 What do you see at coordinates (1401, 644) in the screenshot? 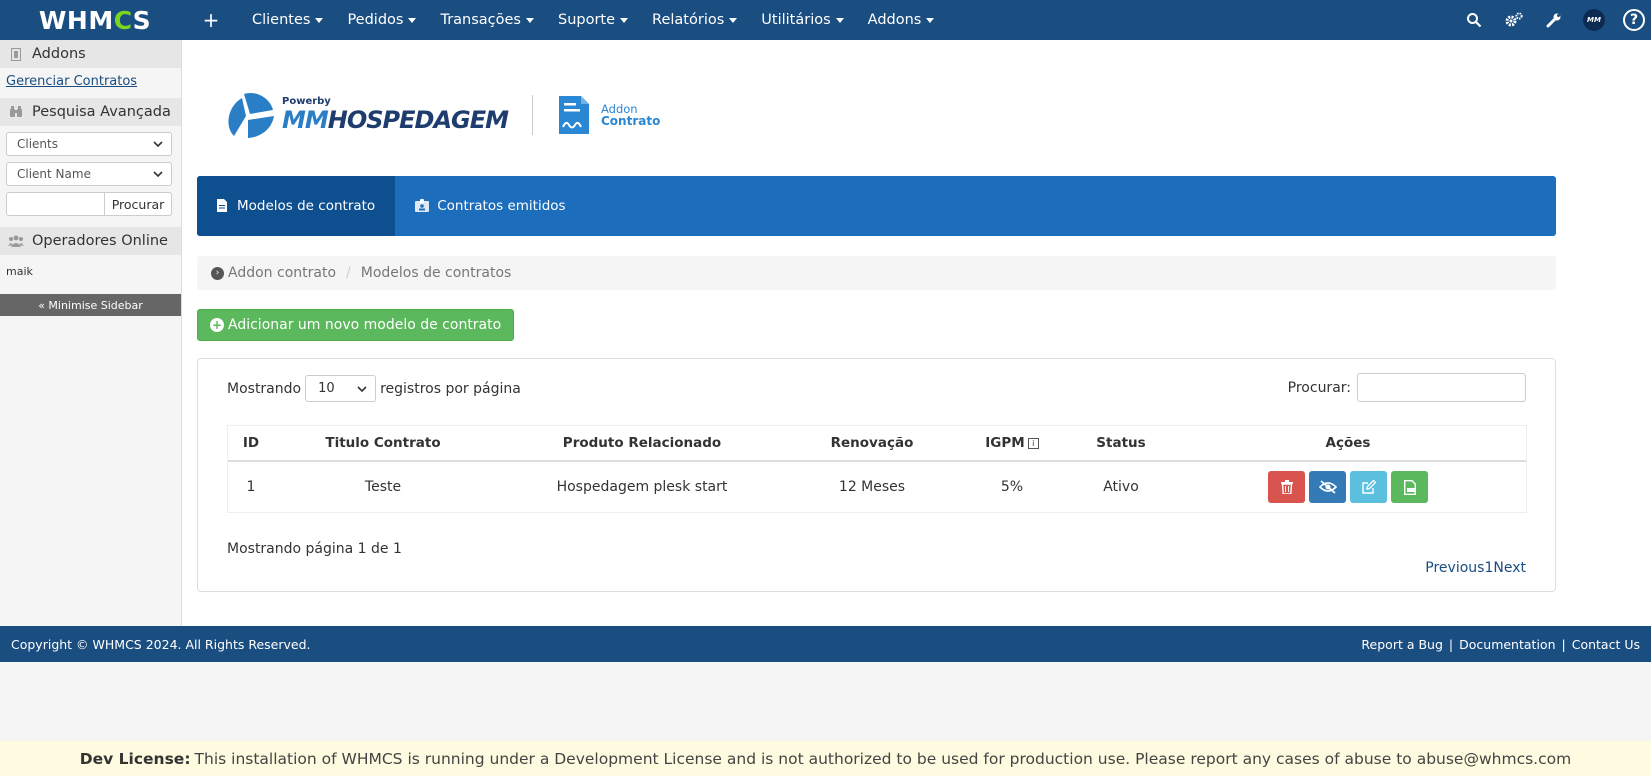
I see `report-bug-link: Report a Bug` at bounding box center [1401, 644].